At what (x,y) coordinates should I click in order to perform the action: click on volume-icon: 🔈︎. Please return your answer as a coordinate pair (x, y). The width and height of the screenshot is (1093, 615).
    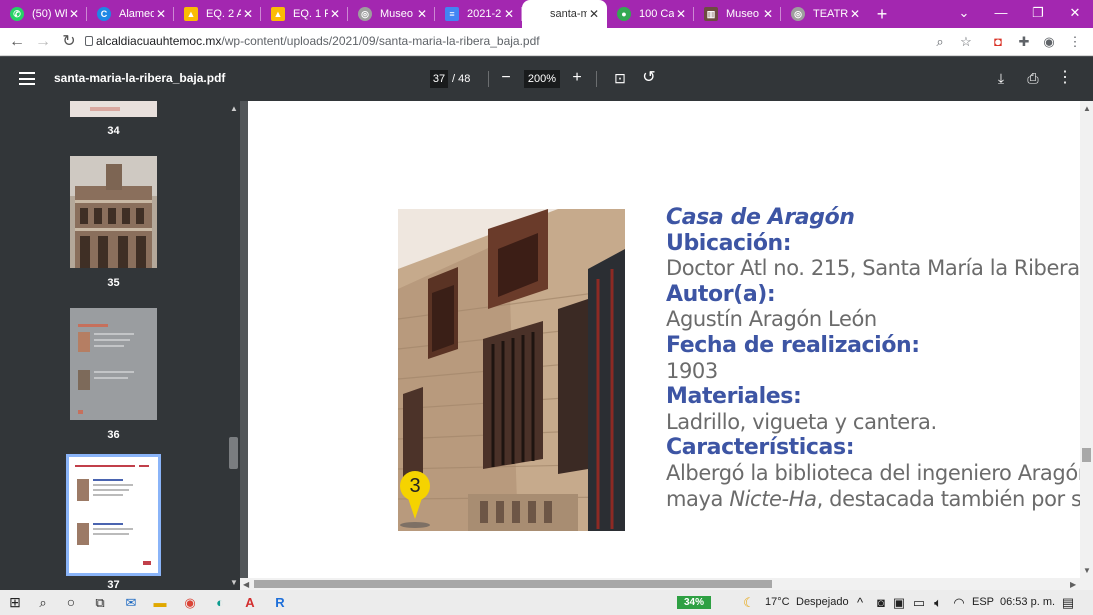
    Looking at the image, I should click on (938, 602).